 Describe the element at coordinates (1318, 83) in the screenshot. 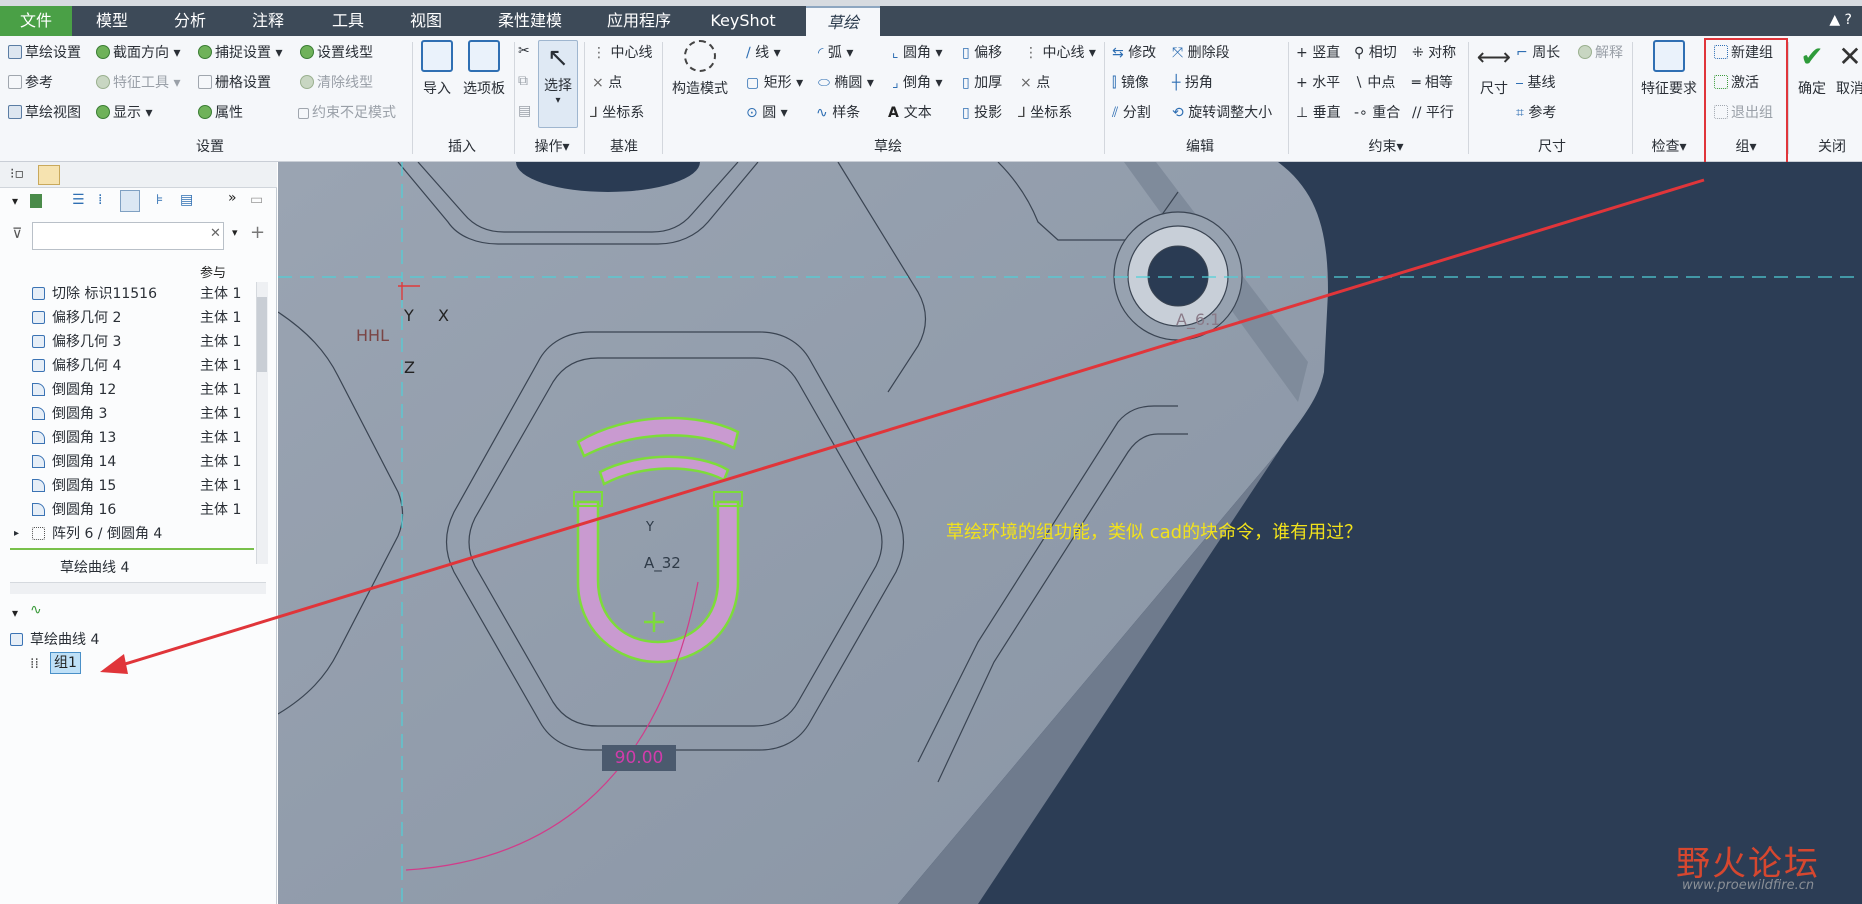

I see `constraint-horizontal-button: + 水平` at that location.